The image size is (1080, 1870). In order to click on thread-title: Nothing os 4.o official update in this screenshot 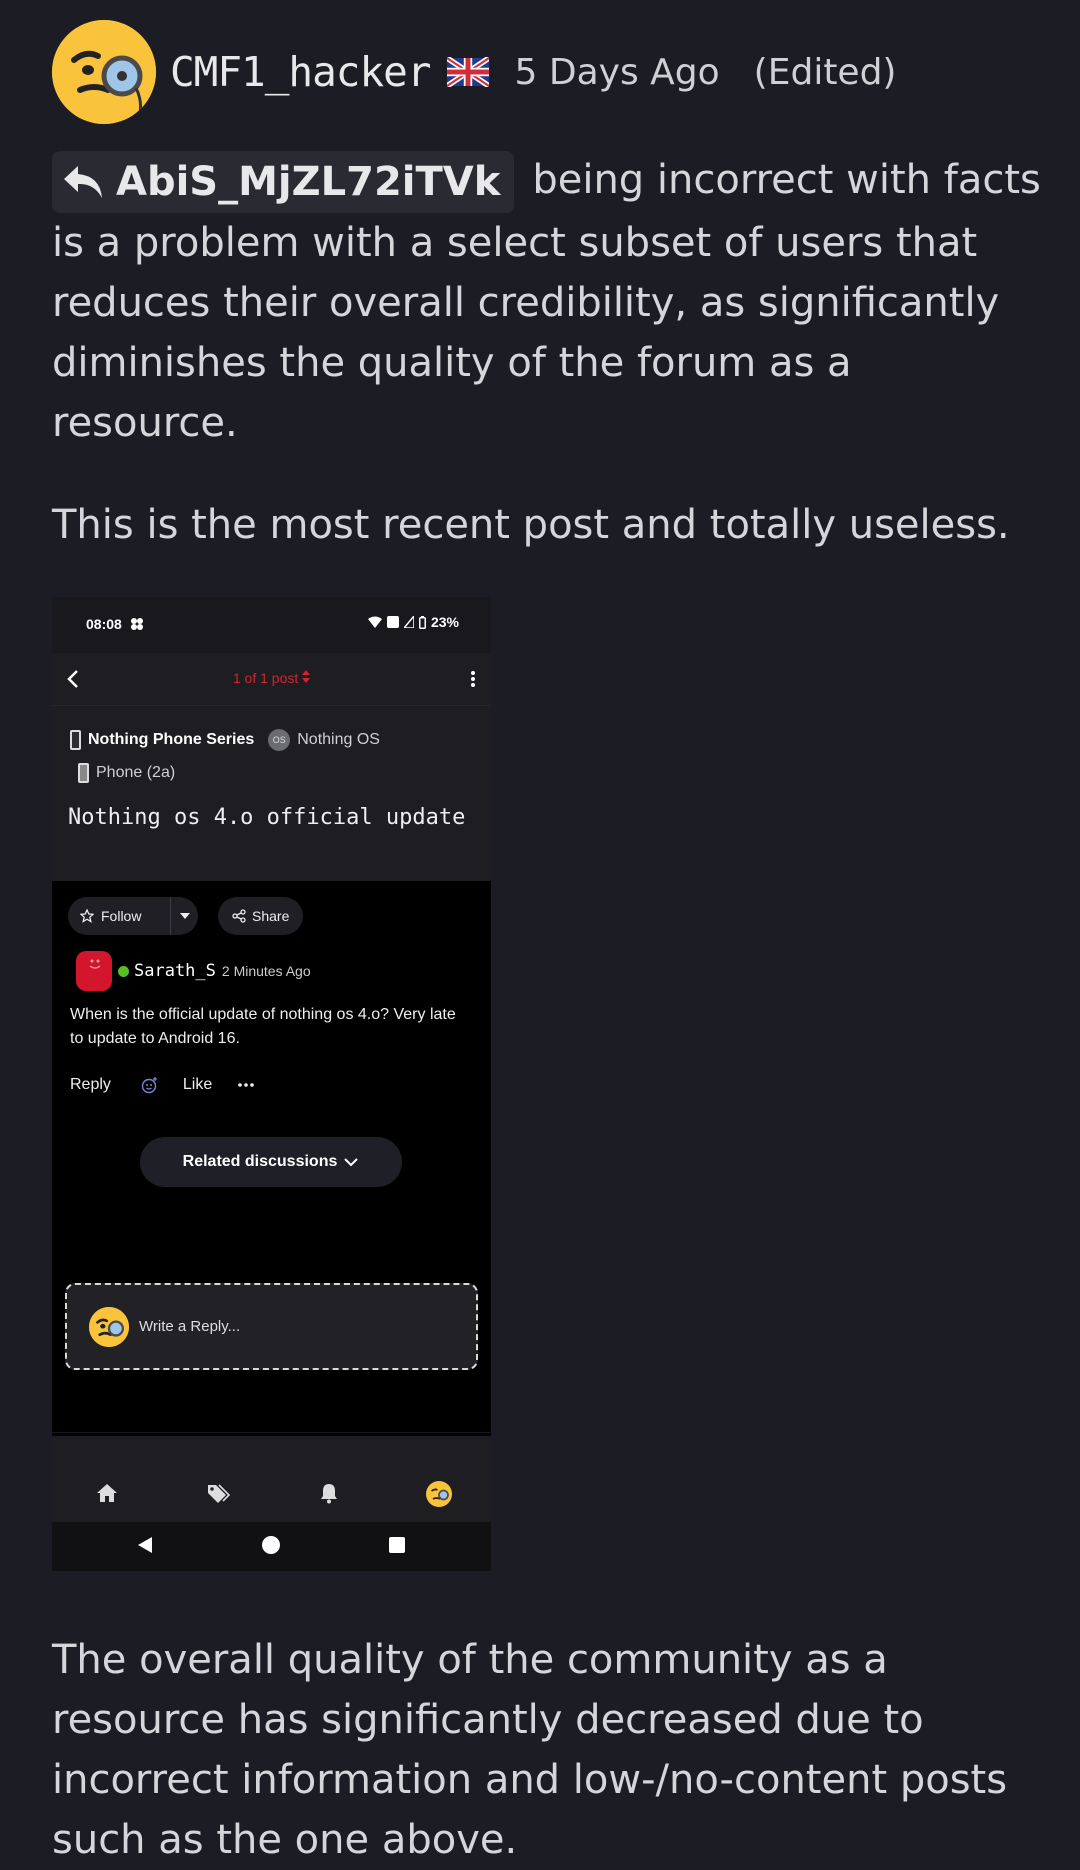, I will do `click(267, 817)`.